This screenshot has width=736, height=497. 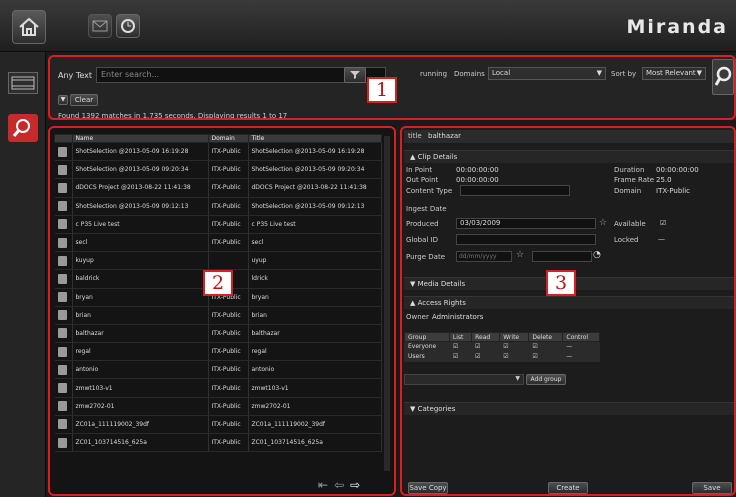 I want to click on annotation-label-3: 3, so click(x=561, y=283).